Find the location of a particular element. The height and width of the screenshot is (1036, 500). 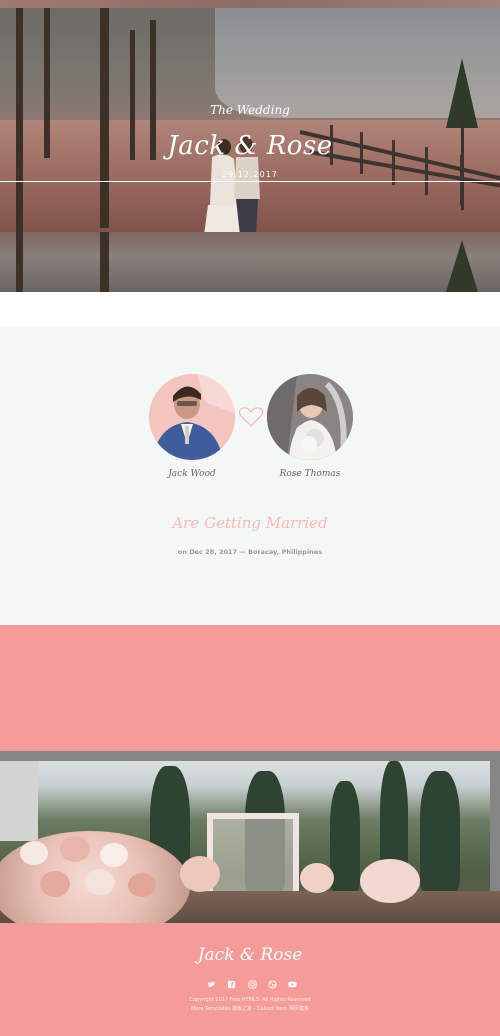

dribbble-icon is located at coordinates (272, 984).